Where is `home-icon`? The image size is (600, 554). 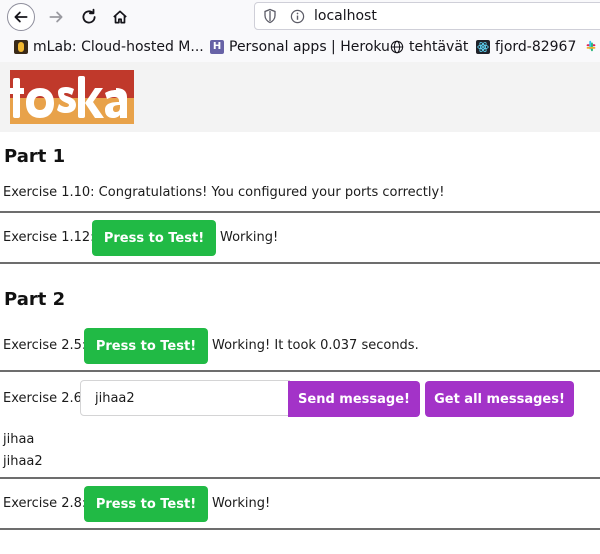 home-icon is located at coordinates (120, 17).